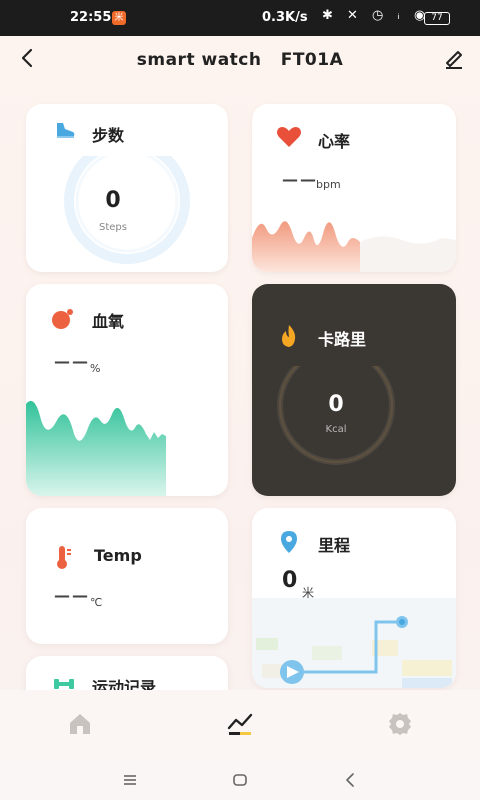 The image size is (480, 800). What do you see at coordinates (80, 724) in the screenshot?
I see `home-icon` at bounding box center [80, 724].